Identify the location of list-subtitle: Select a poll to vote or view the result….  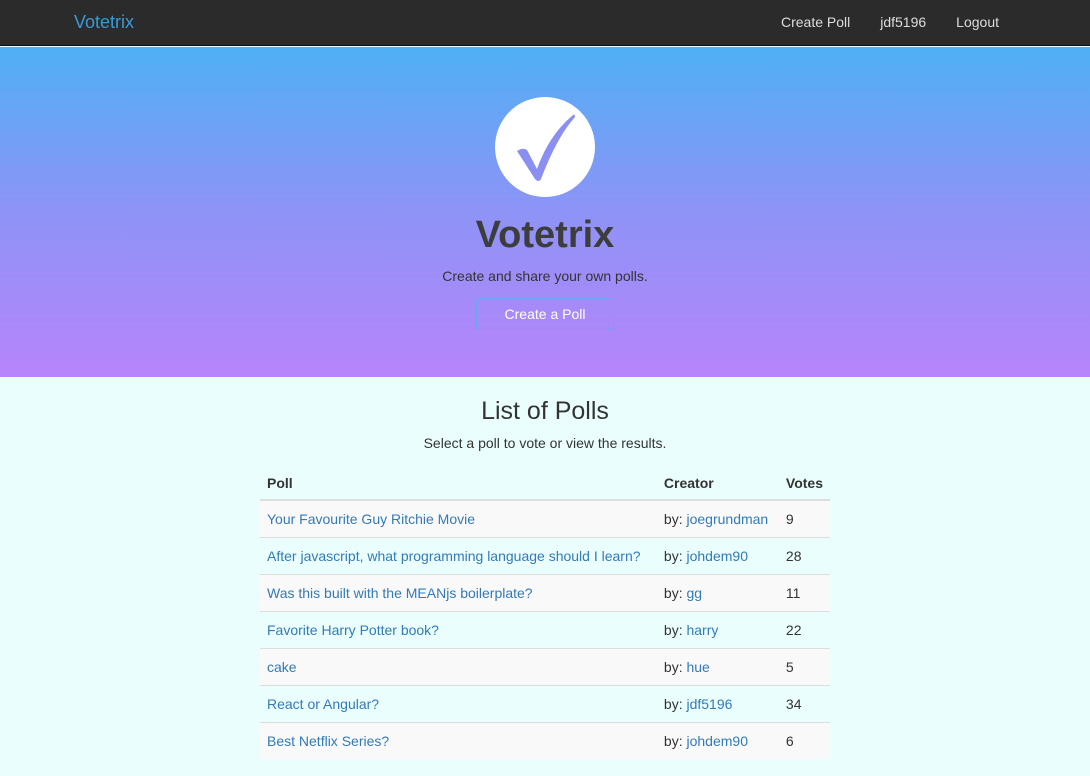
(545, 443).